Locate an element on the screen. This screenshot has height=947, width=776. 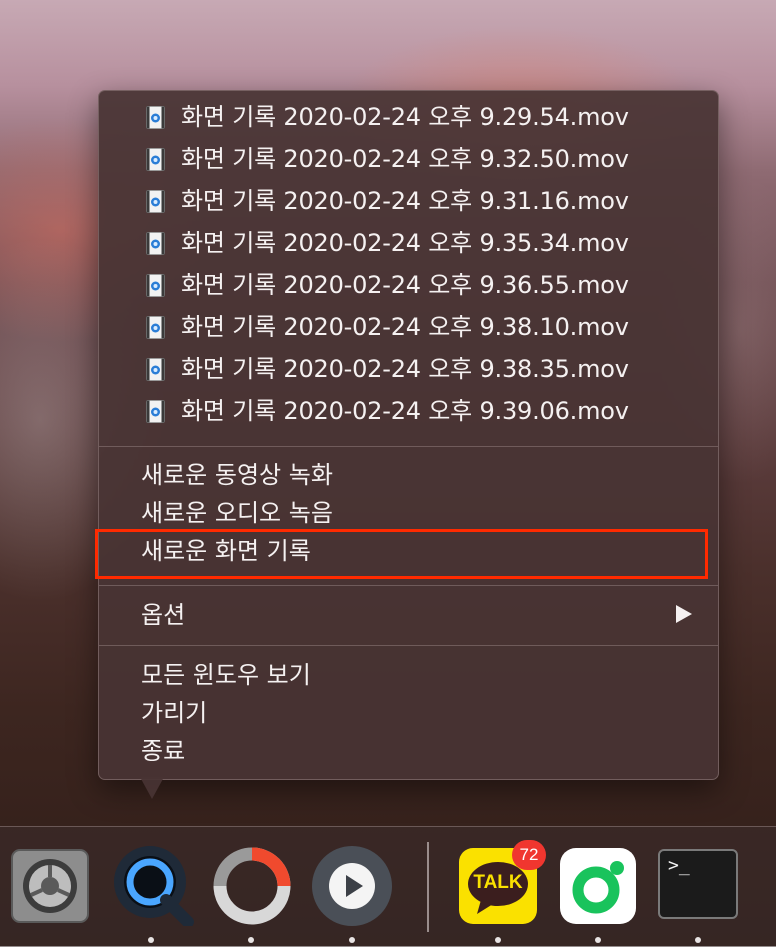
media-player-icon is located at coordinates (352, 887).